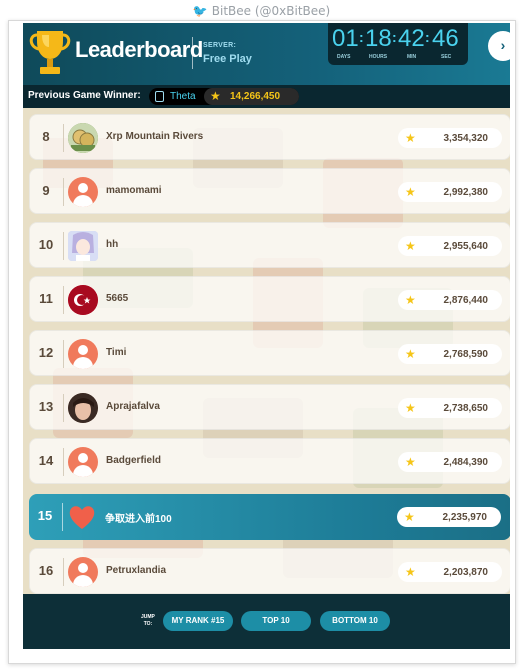  I want to click on previous-winner-bar: Previous Game Winner: Theta ★ 14,266,450, so click(266, 96).